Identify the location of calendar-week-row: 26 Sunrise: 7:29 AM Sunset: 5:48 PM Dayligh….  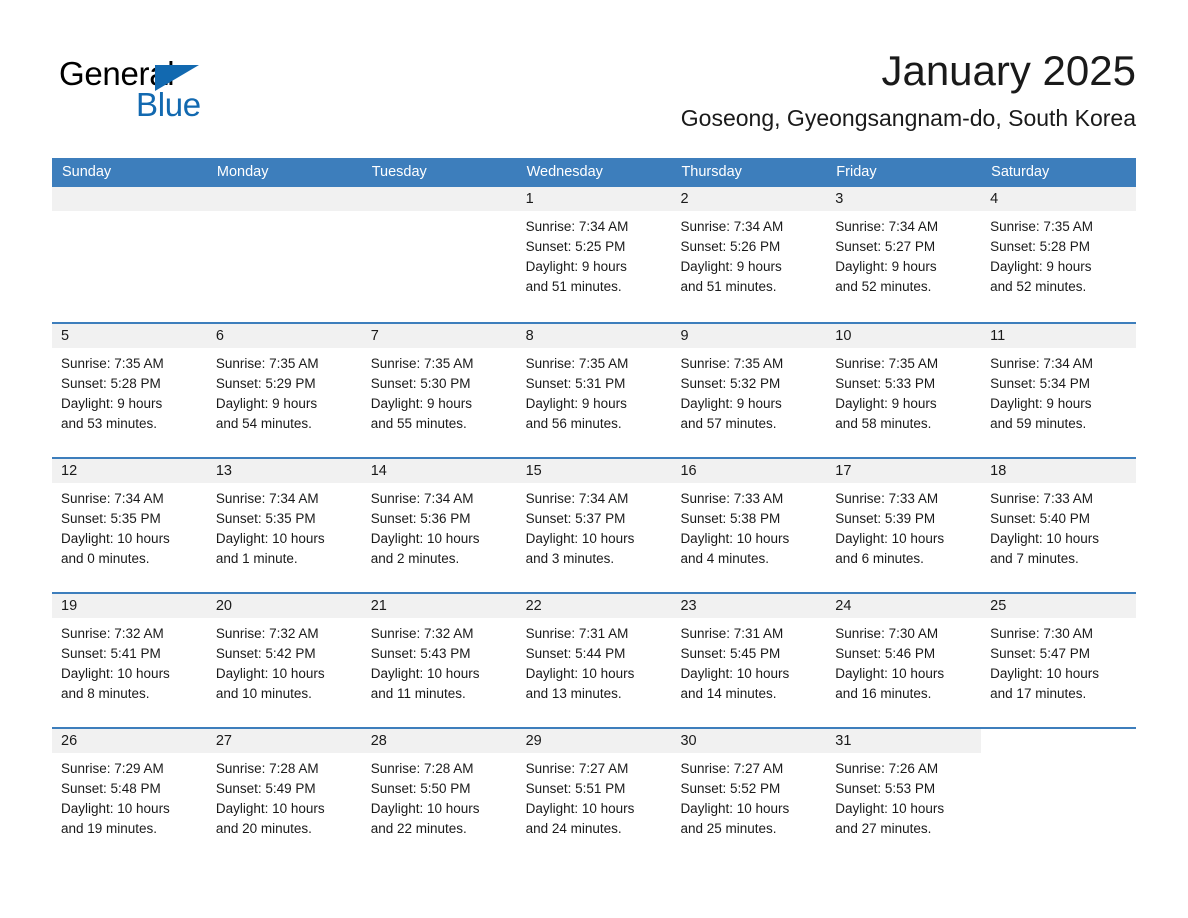
(594, 794).